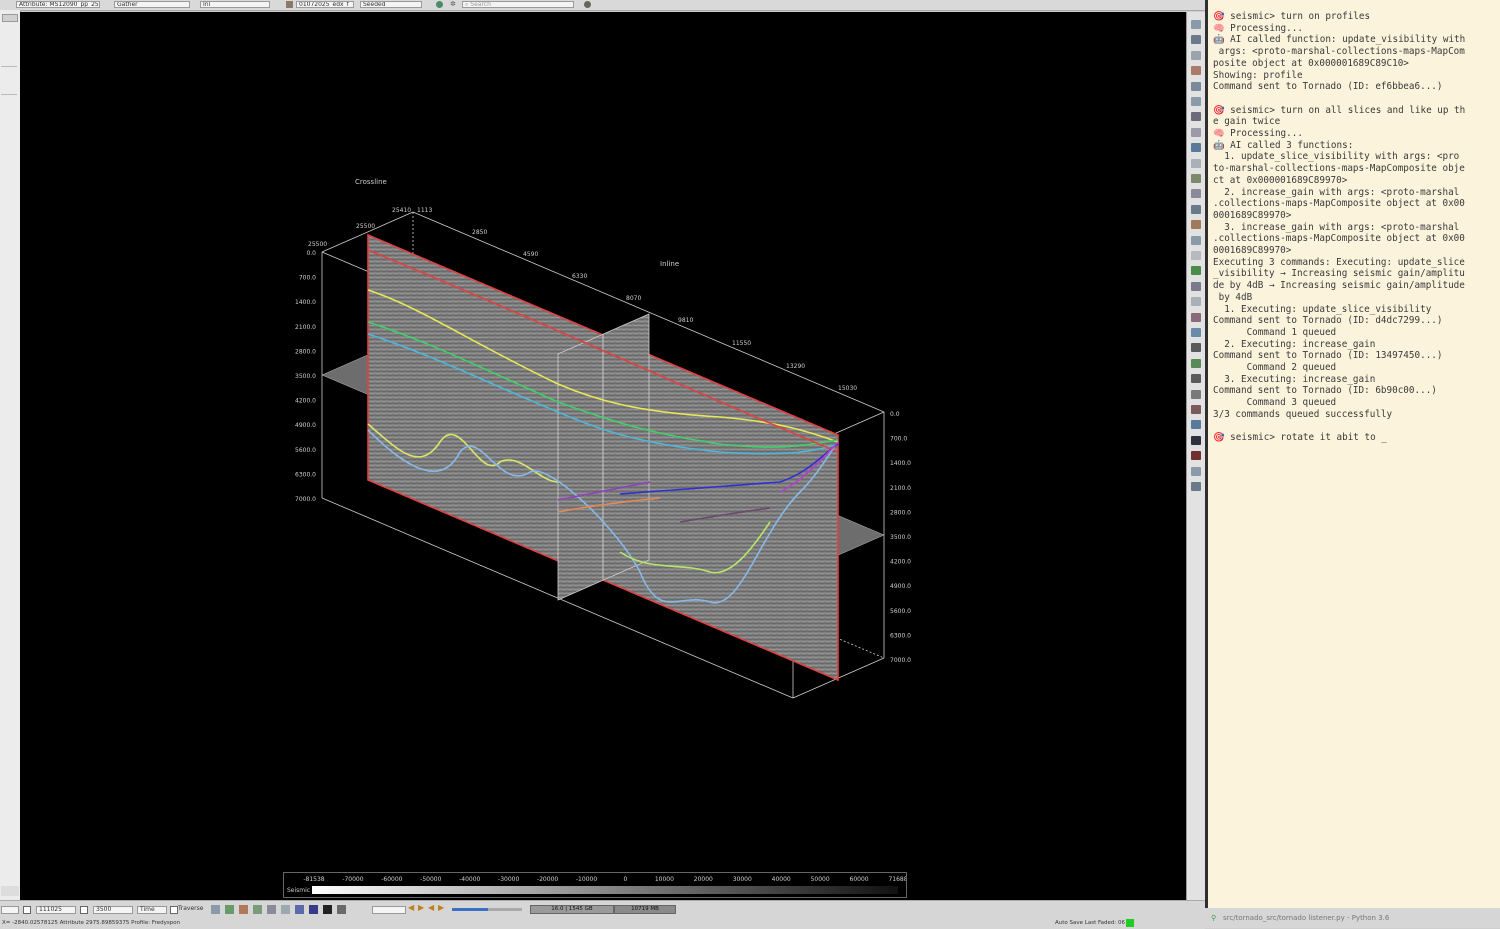  What do you see at coordinates (84, 910) in the screenshot?
I see `z-checkbox` at bounding box center [84, 910].